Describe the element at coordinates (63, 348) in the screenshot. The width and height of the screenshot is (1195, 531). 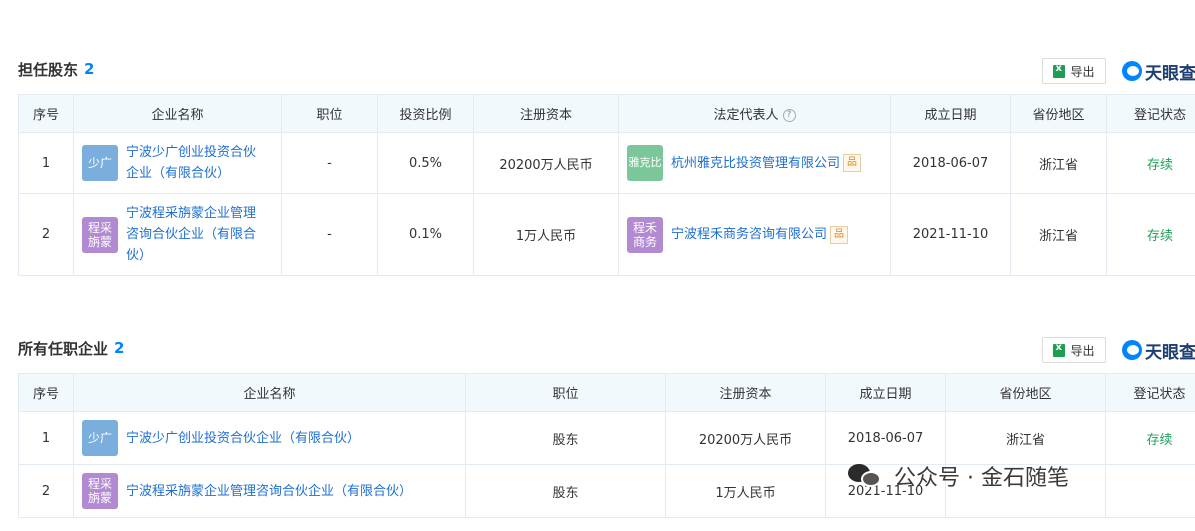
I see `positions-section-title: 所有任职企业` at that location.